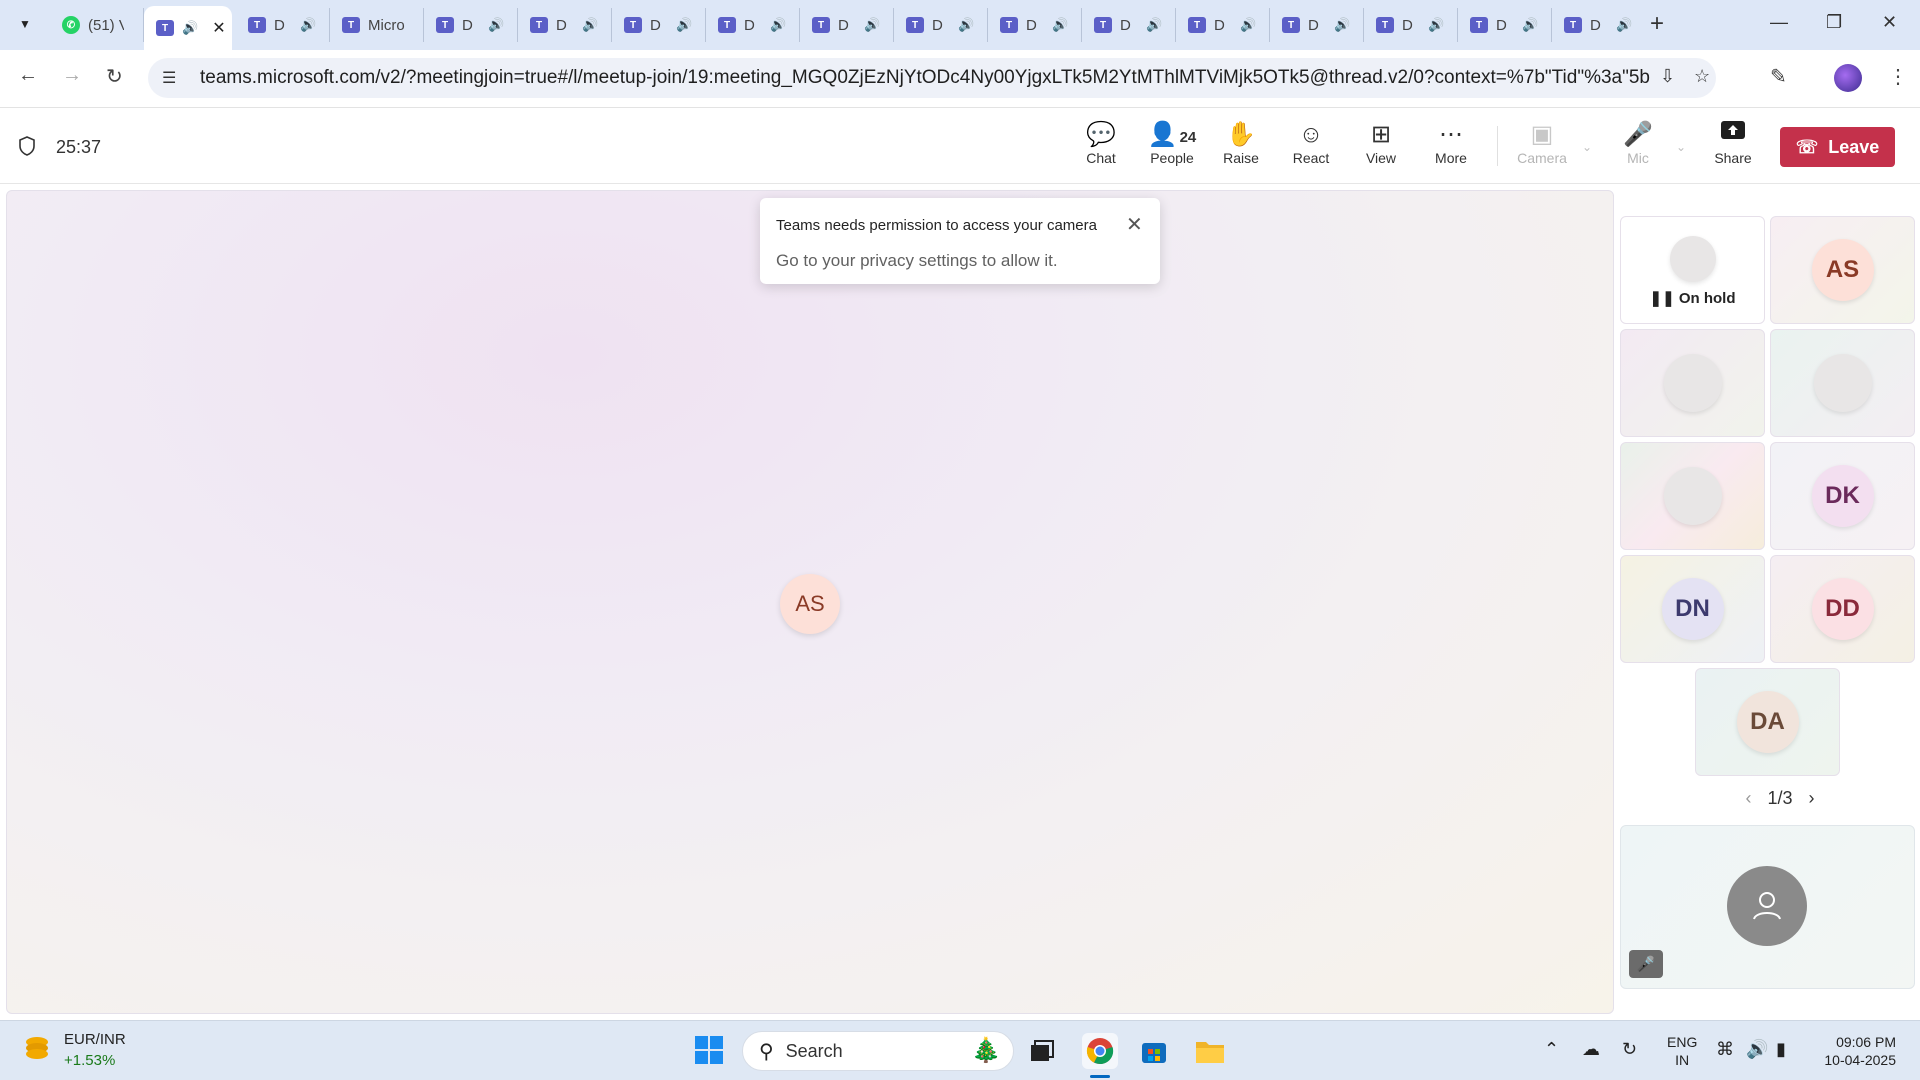 This screenshot has width=1920, height=1080. I want to click on react-button: ☺ React, so click(1311, 148).